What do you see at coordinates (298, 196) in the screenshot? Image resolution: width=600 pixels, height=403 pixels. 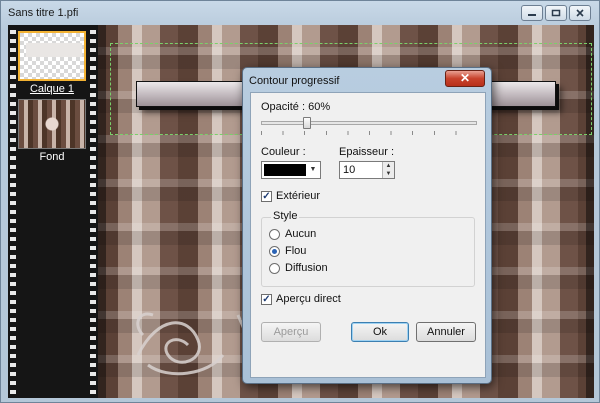 I see `exterior-label: Extérieur` at bounding box center [298, 196].